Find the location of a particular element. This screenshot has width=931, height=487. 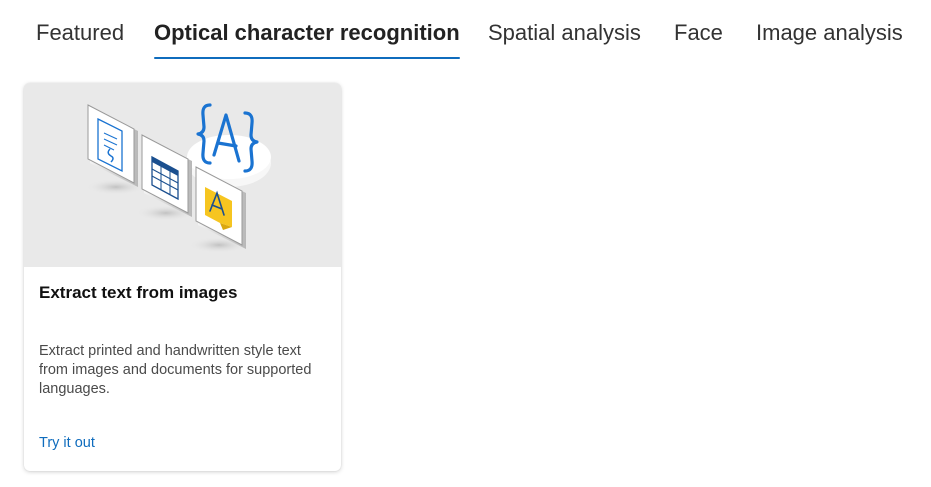

tab-optical-character-recognition: Optical character recognition is located at coordinates (307, 38).